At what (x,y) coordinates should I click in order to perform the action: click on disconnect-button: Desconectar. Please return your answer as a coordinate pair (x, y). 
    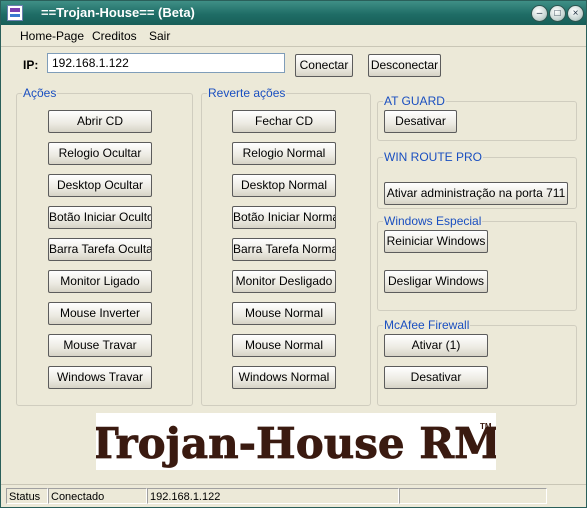
    Looking at the image, I should click on (404, 65).